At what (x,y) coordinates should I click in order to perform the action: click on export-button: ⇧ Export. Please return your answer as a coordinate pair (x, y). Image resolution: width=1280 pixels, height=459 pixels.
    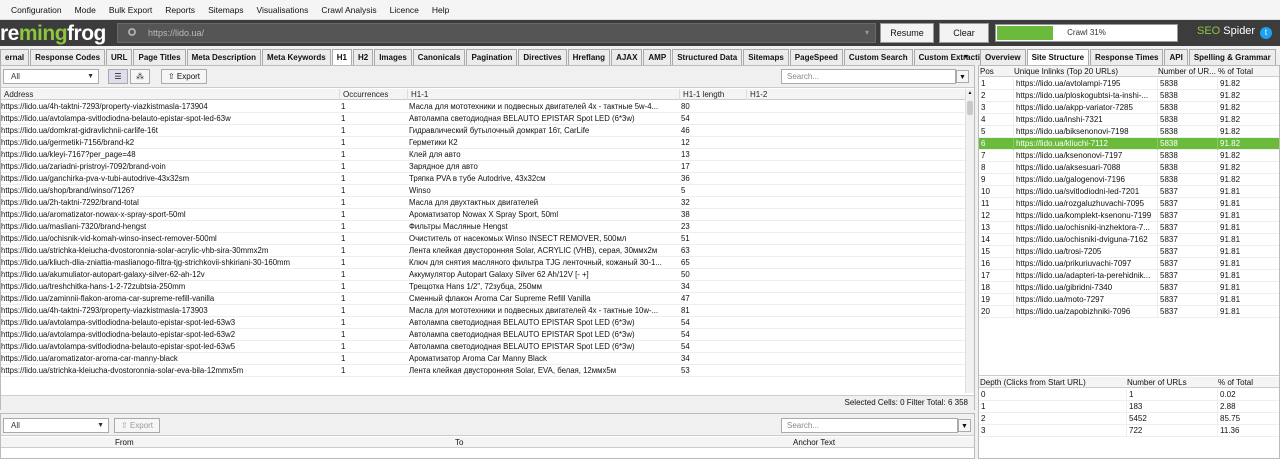
    Looking at the image, I should click on (184, 76).